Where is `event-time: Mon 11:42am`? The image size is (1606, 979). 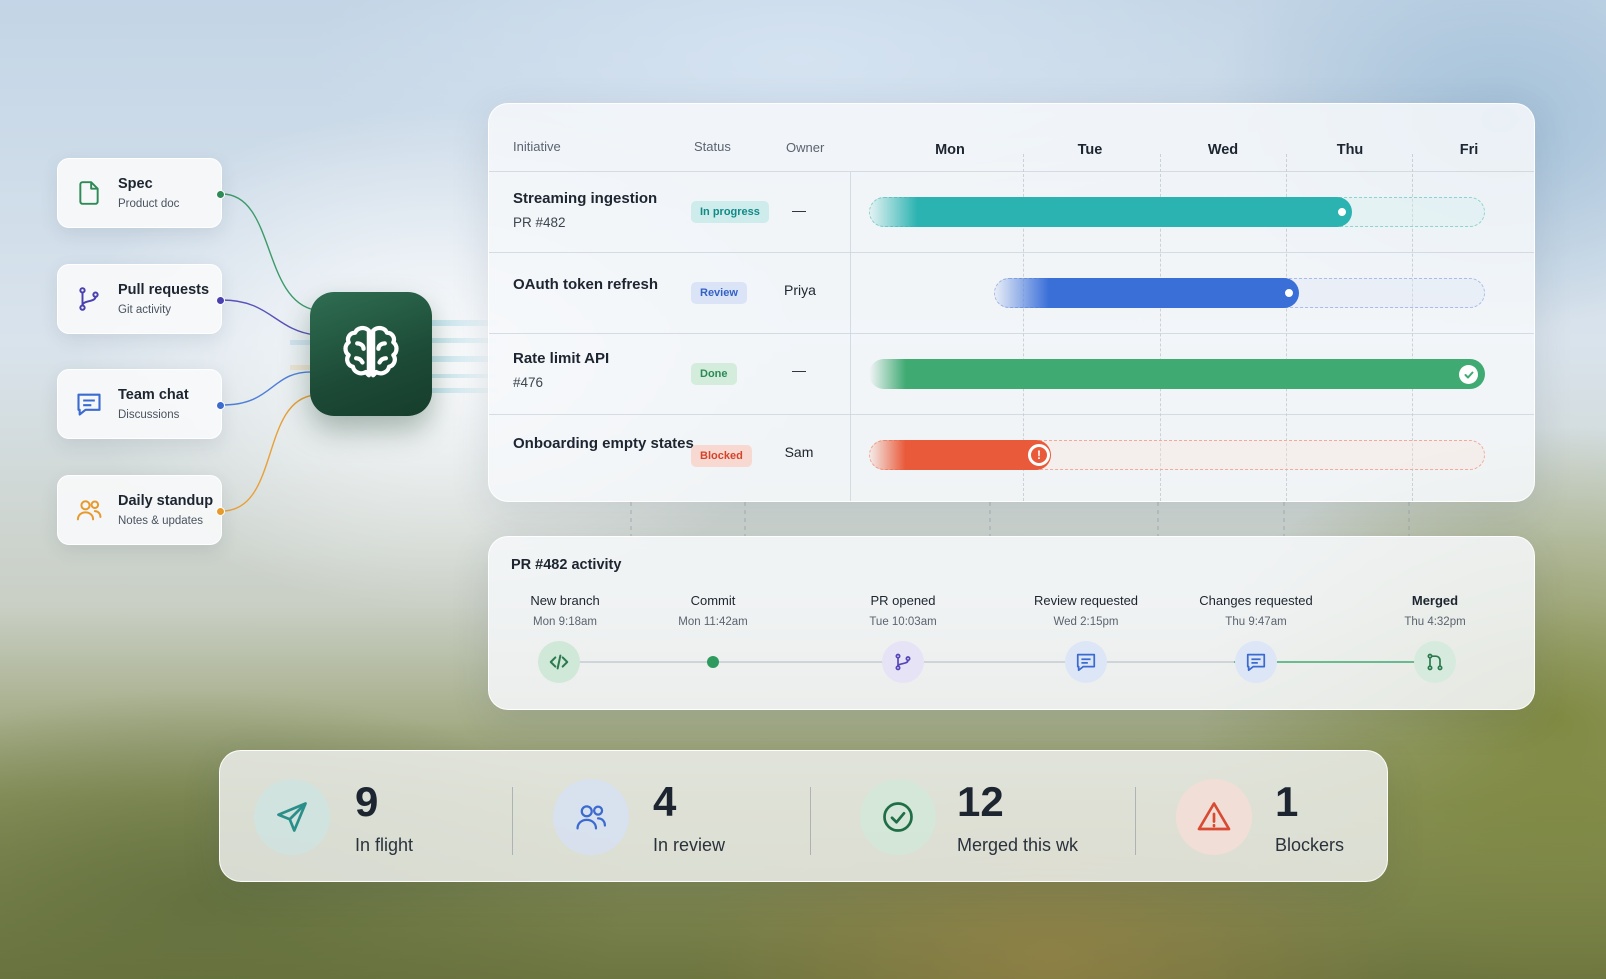
event-time: Mon 11:42am is located at coordinates (713, 622).